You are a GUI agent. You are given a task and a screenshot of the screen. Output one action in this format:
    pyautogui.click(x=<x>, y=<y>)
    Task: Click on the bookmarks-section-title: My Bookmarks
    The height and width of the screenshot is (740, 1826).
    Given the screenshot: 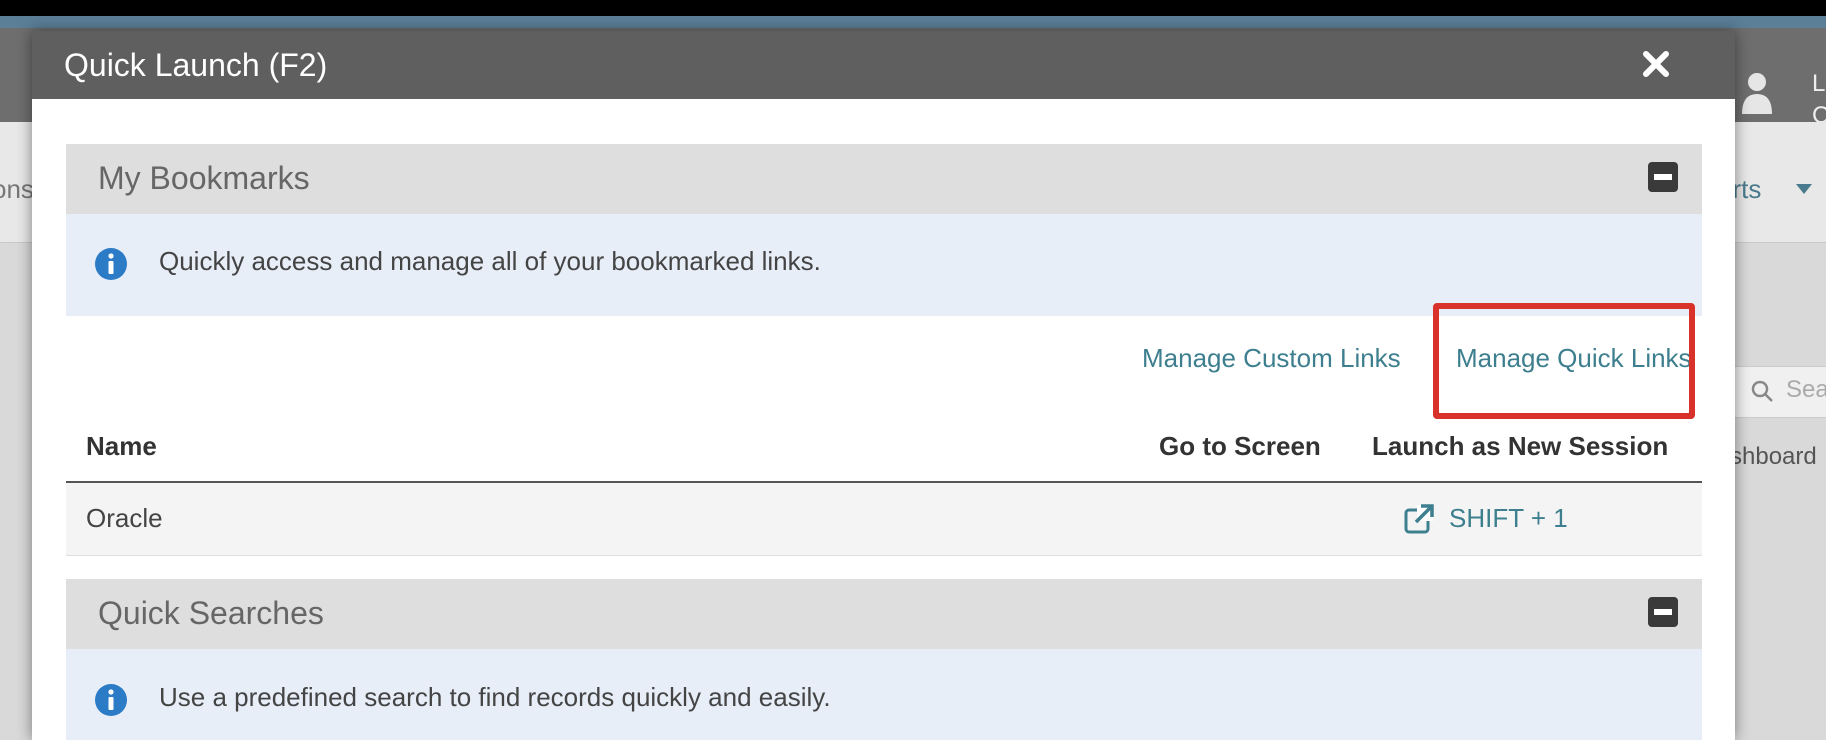 What is the action you would take?
    pyautogui.click(x=204, y=178)
    